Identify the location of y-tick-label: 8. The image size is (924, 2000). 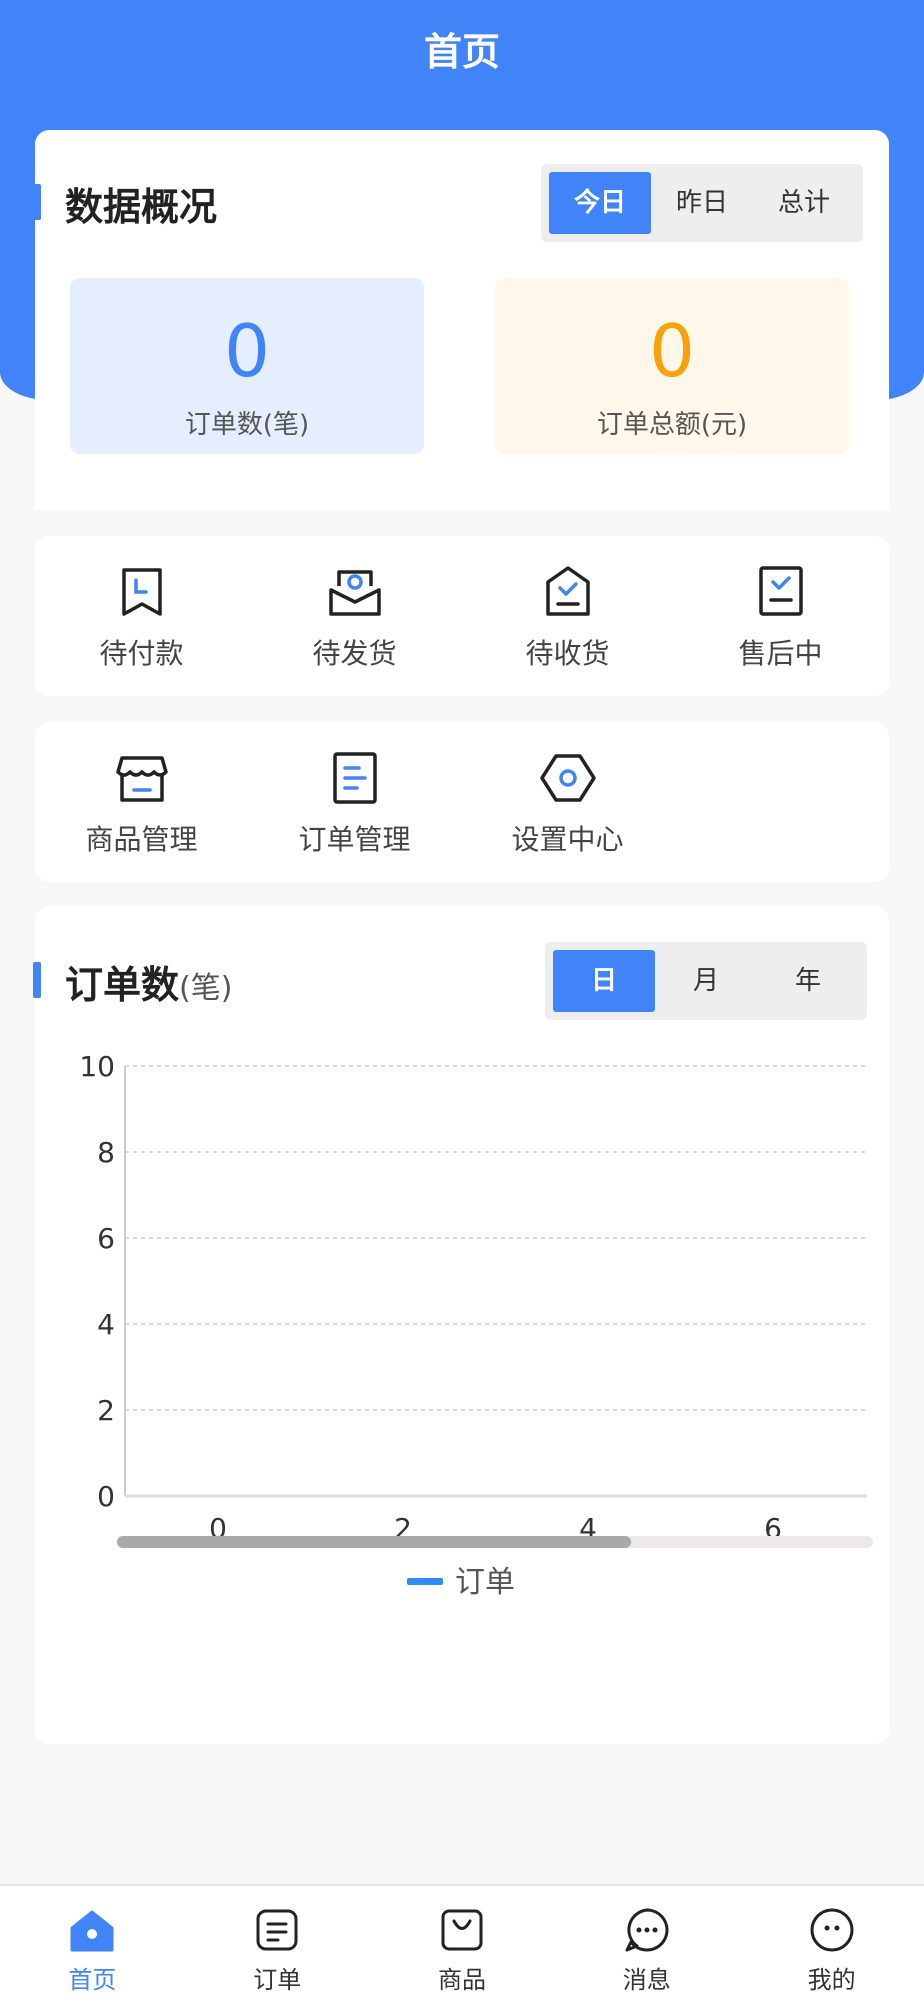
(106, 1152).